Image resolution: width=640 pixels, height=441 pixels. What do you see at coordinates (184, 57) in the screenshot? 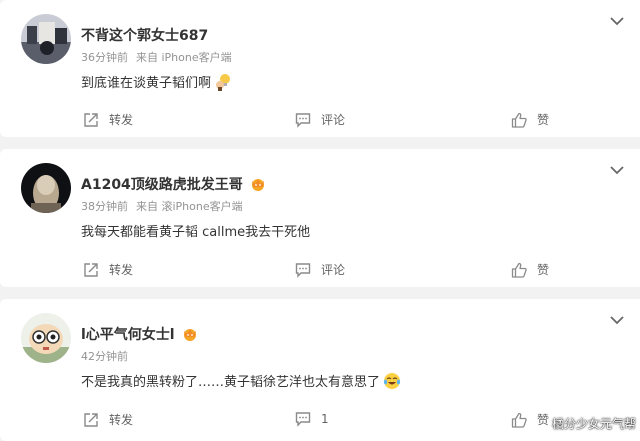
I see `source-label: 来自 iPhone客户端` at bounding box center [184, 57].